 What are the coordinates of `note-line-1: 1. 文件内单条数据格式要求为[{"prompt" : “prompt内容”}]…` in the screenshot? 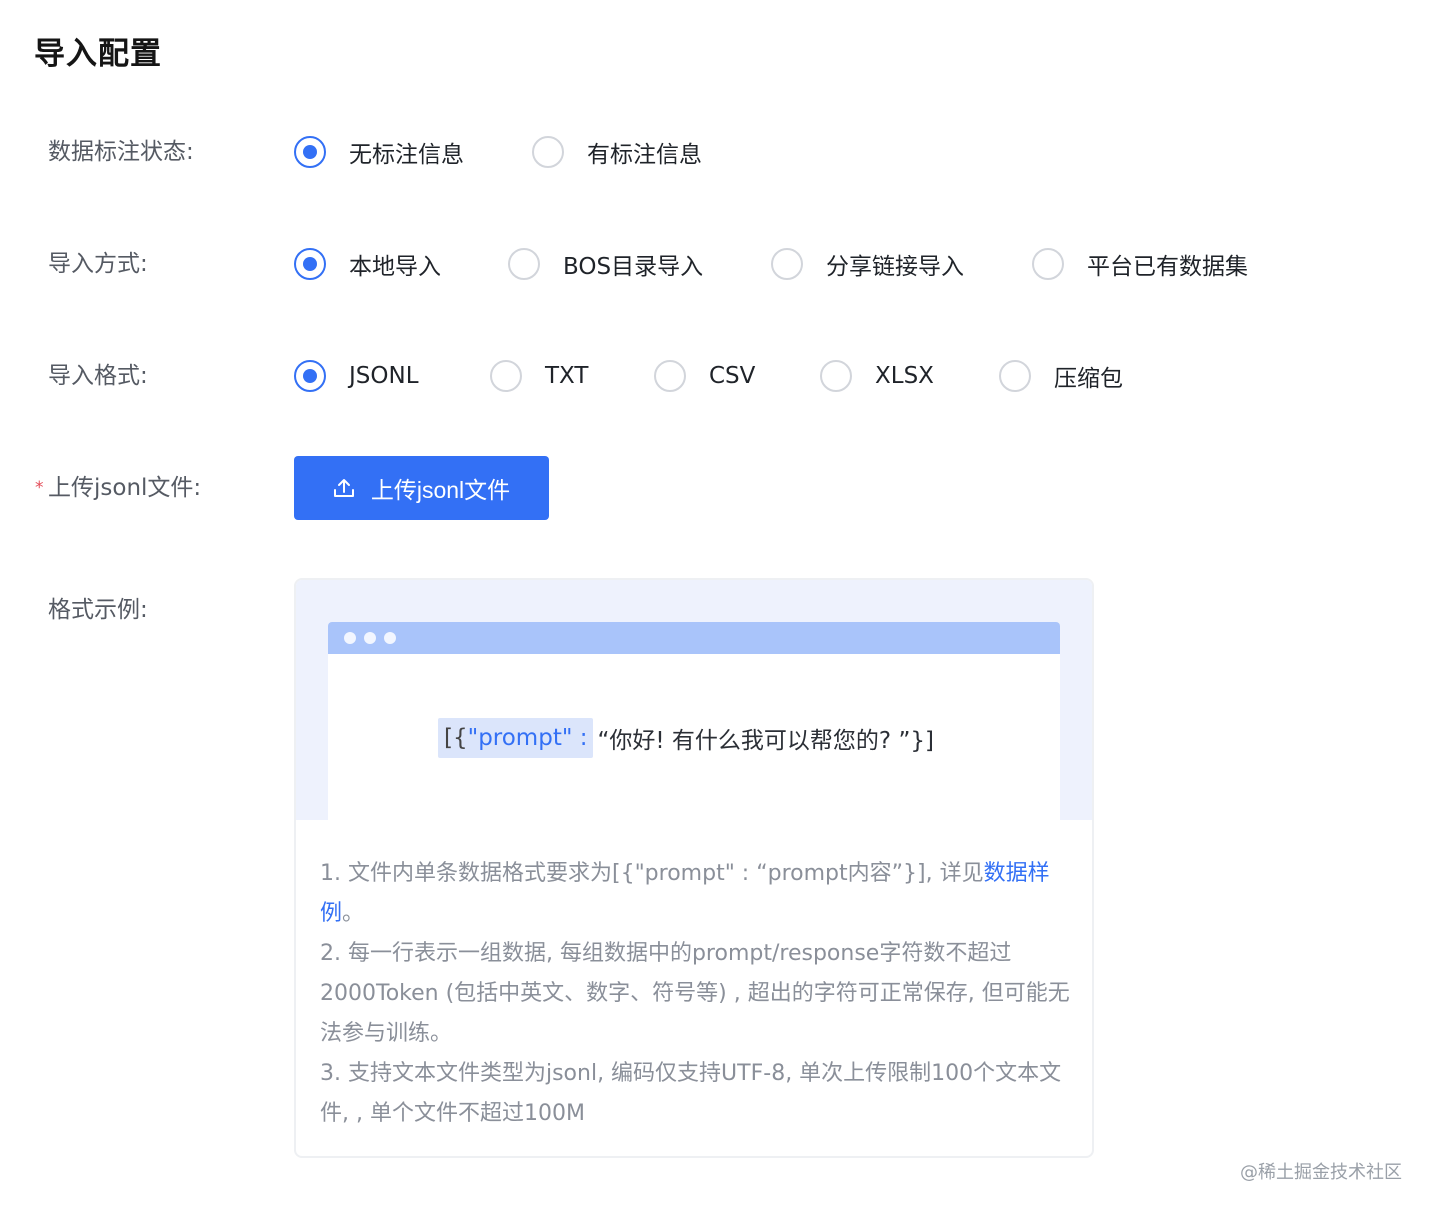 It's located at (696, 894).